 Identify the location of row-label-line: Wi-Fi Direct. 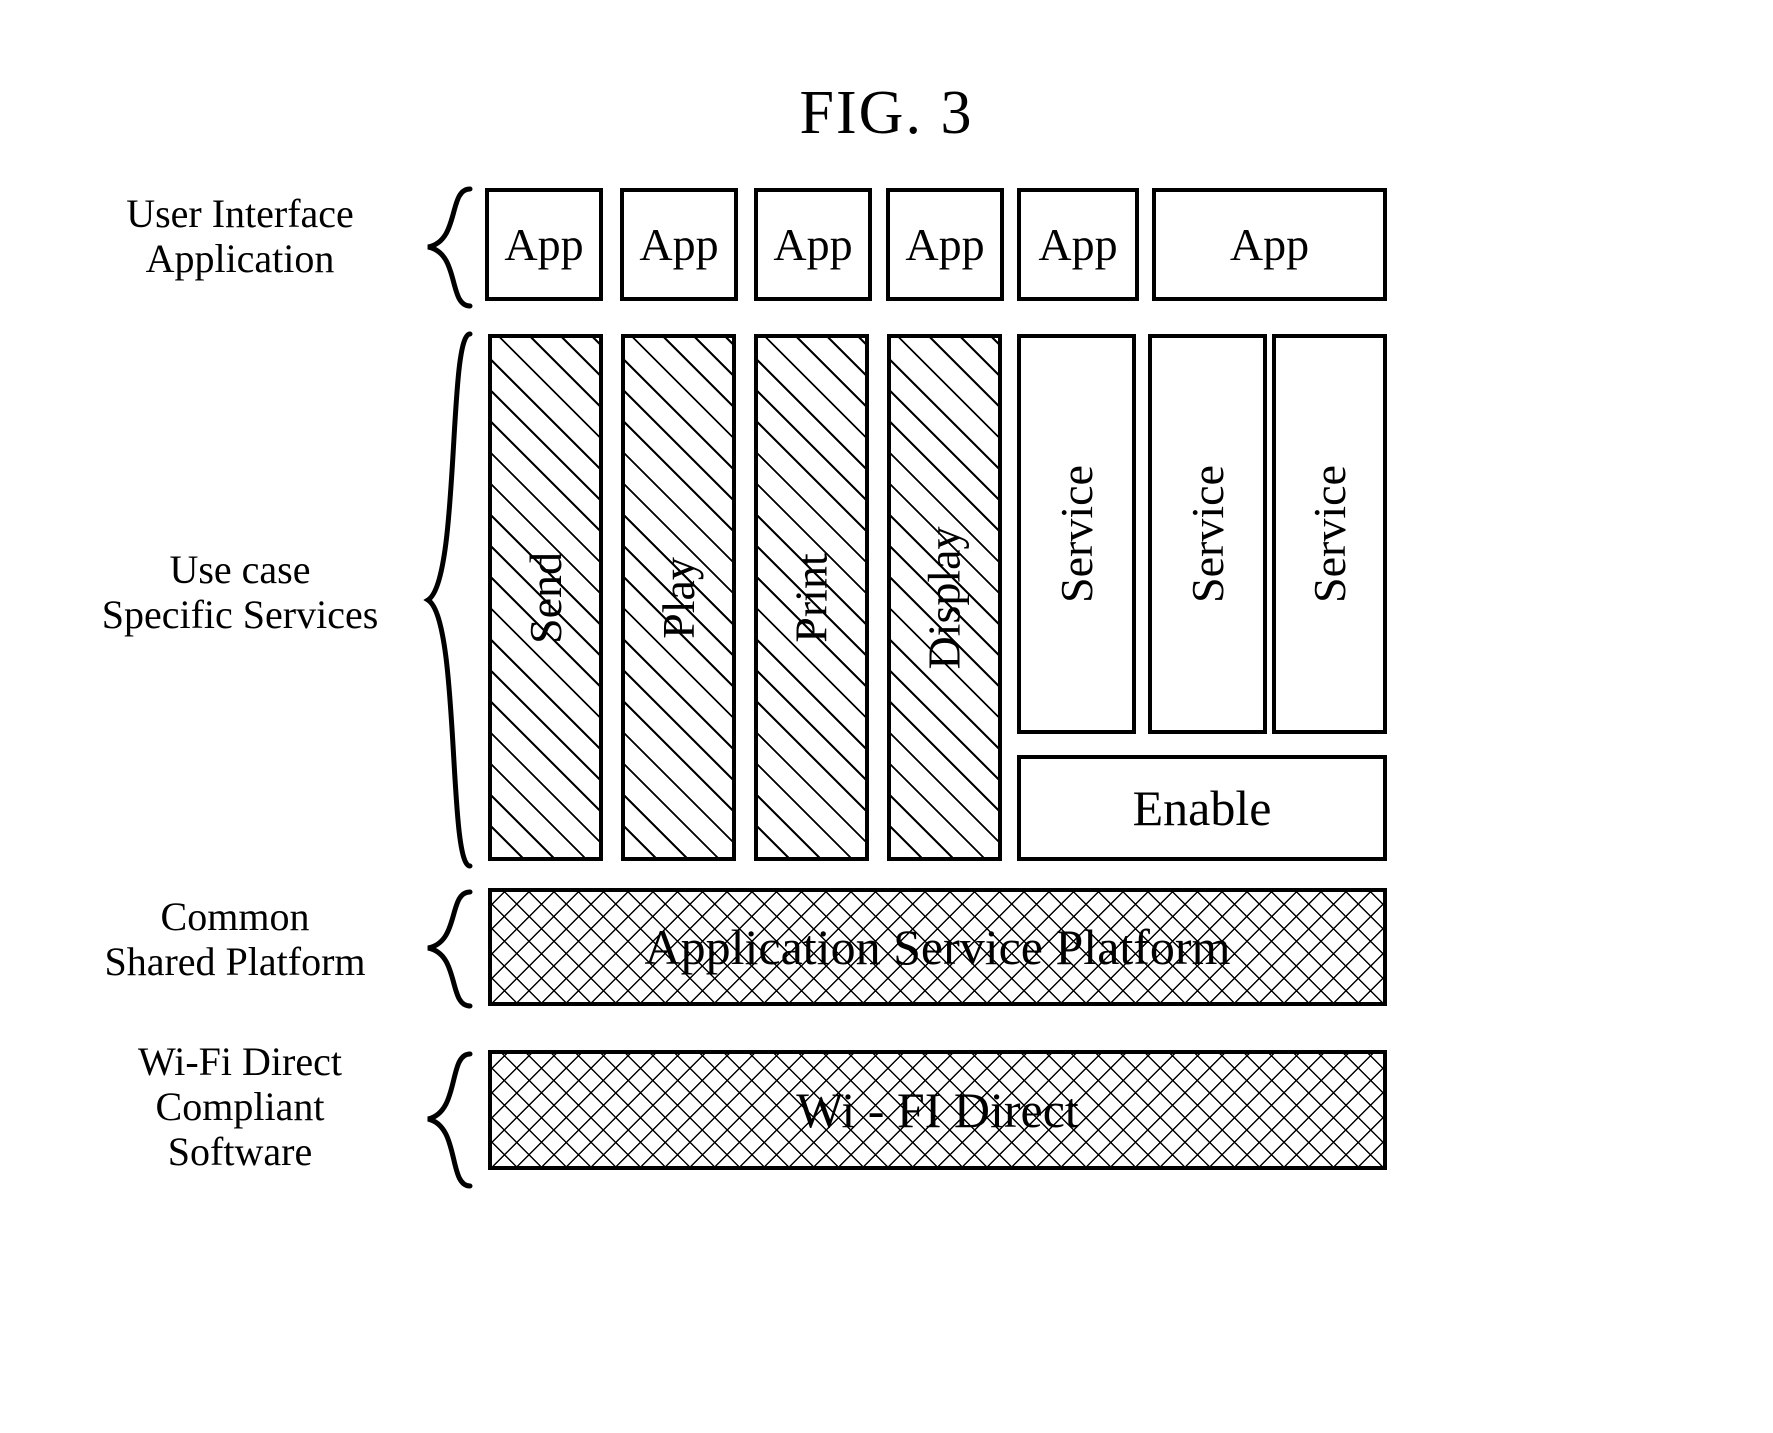
(240, 1061).